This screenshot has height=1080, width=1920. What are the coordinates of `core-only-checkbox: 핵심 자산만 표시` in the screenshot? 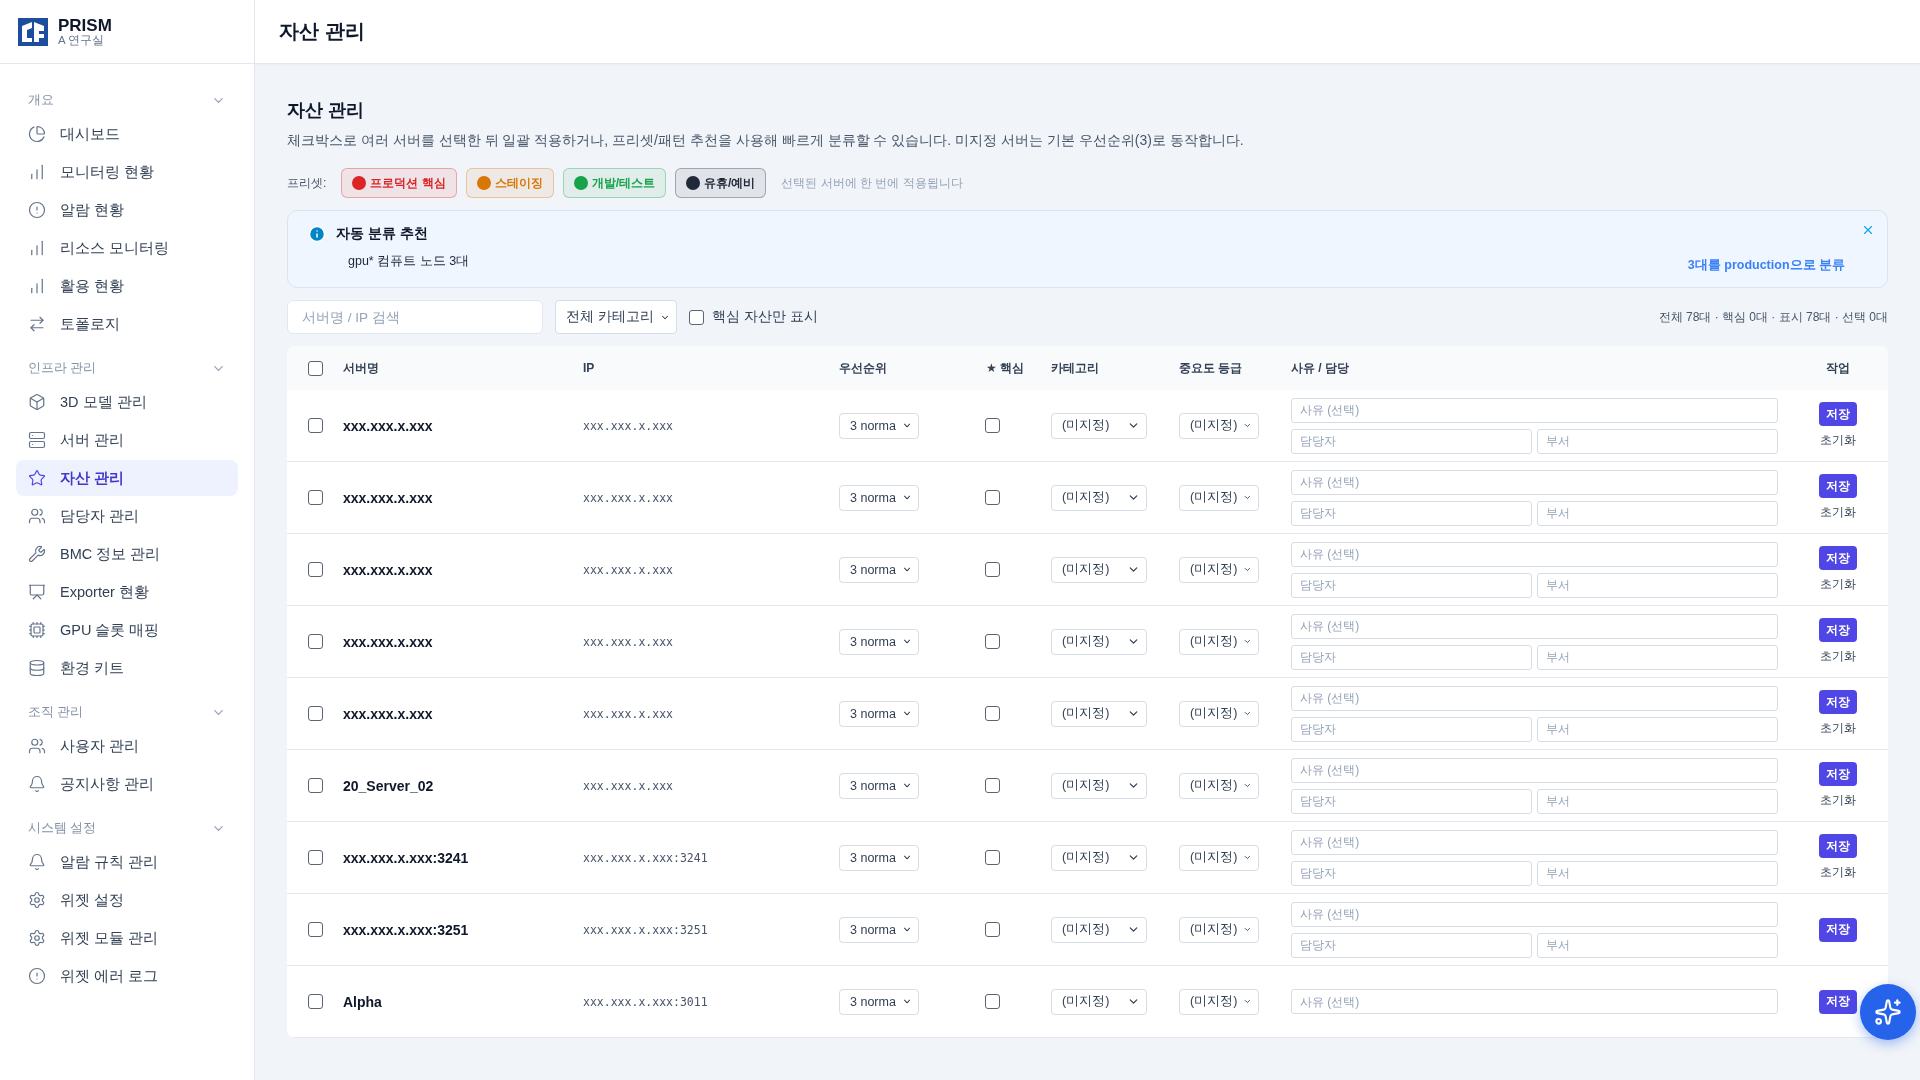 It's located at (753, 317).